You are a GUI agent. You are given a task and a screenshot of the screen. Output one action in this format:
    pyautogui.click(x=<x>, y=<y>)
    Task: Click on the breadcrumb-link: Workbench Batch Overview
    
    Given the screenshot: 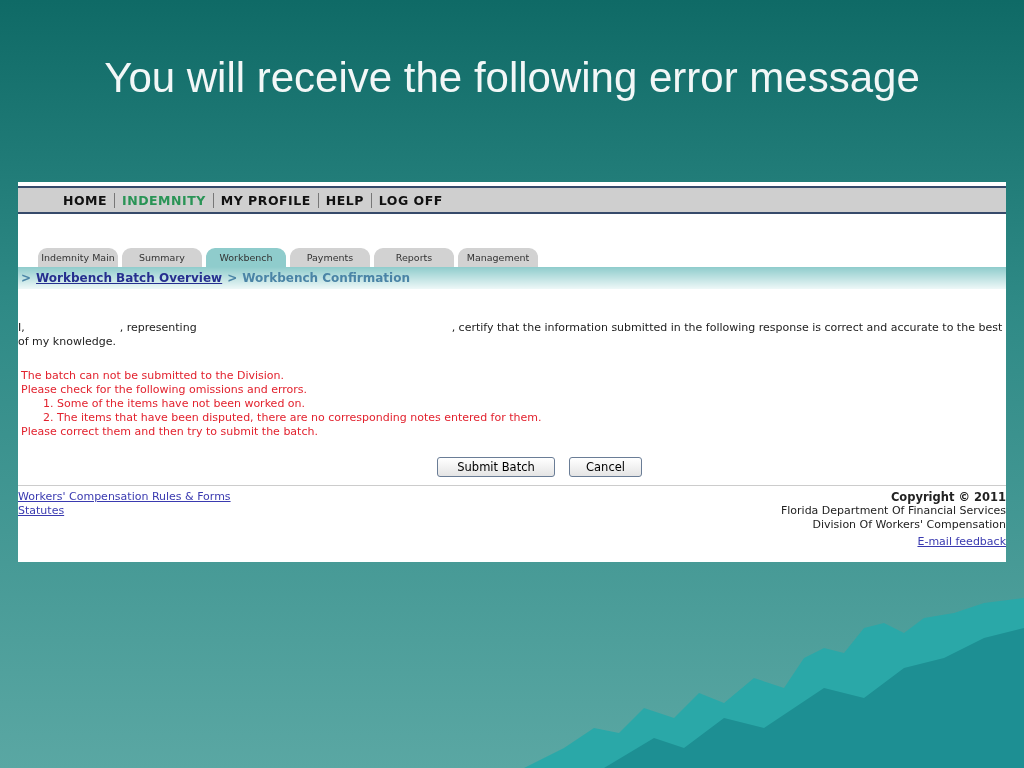 What is the action you would take?
    pyautogui.click(x=129, y=278)
    